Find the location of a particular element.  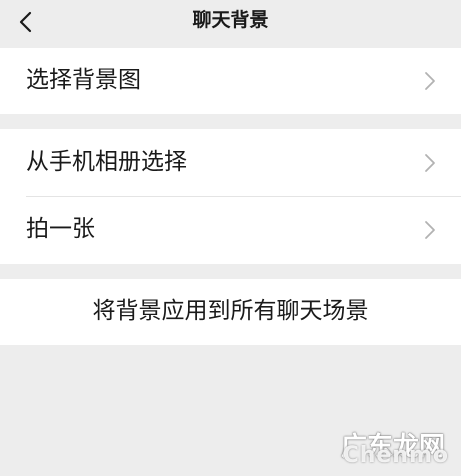

page-title: 聊天背景 is located at coordinates (230, 20).